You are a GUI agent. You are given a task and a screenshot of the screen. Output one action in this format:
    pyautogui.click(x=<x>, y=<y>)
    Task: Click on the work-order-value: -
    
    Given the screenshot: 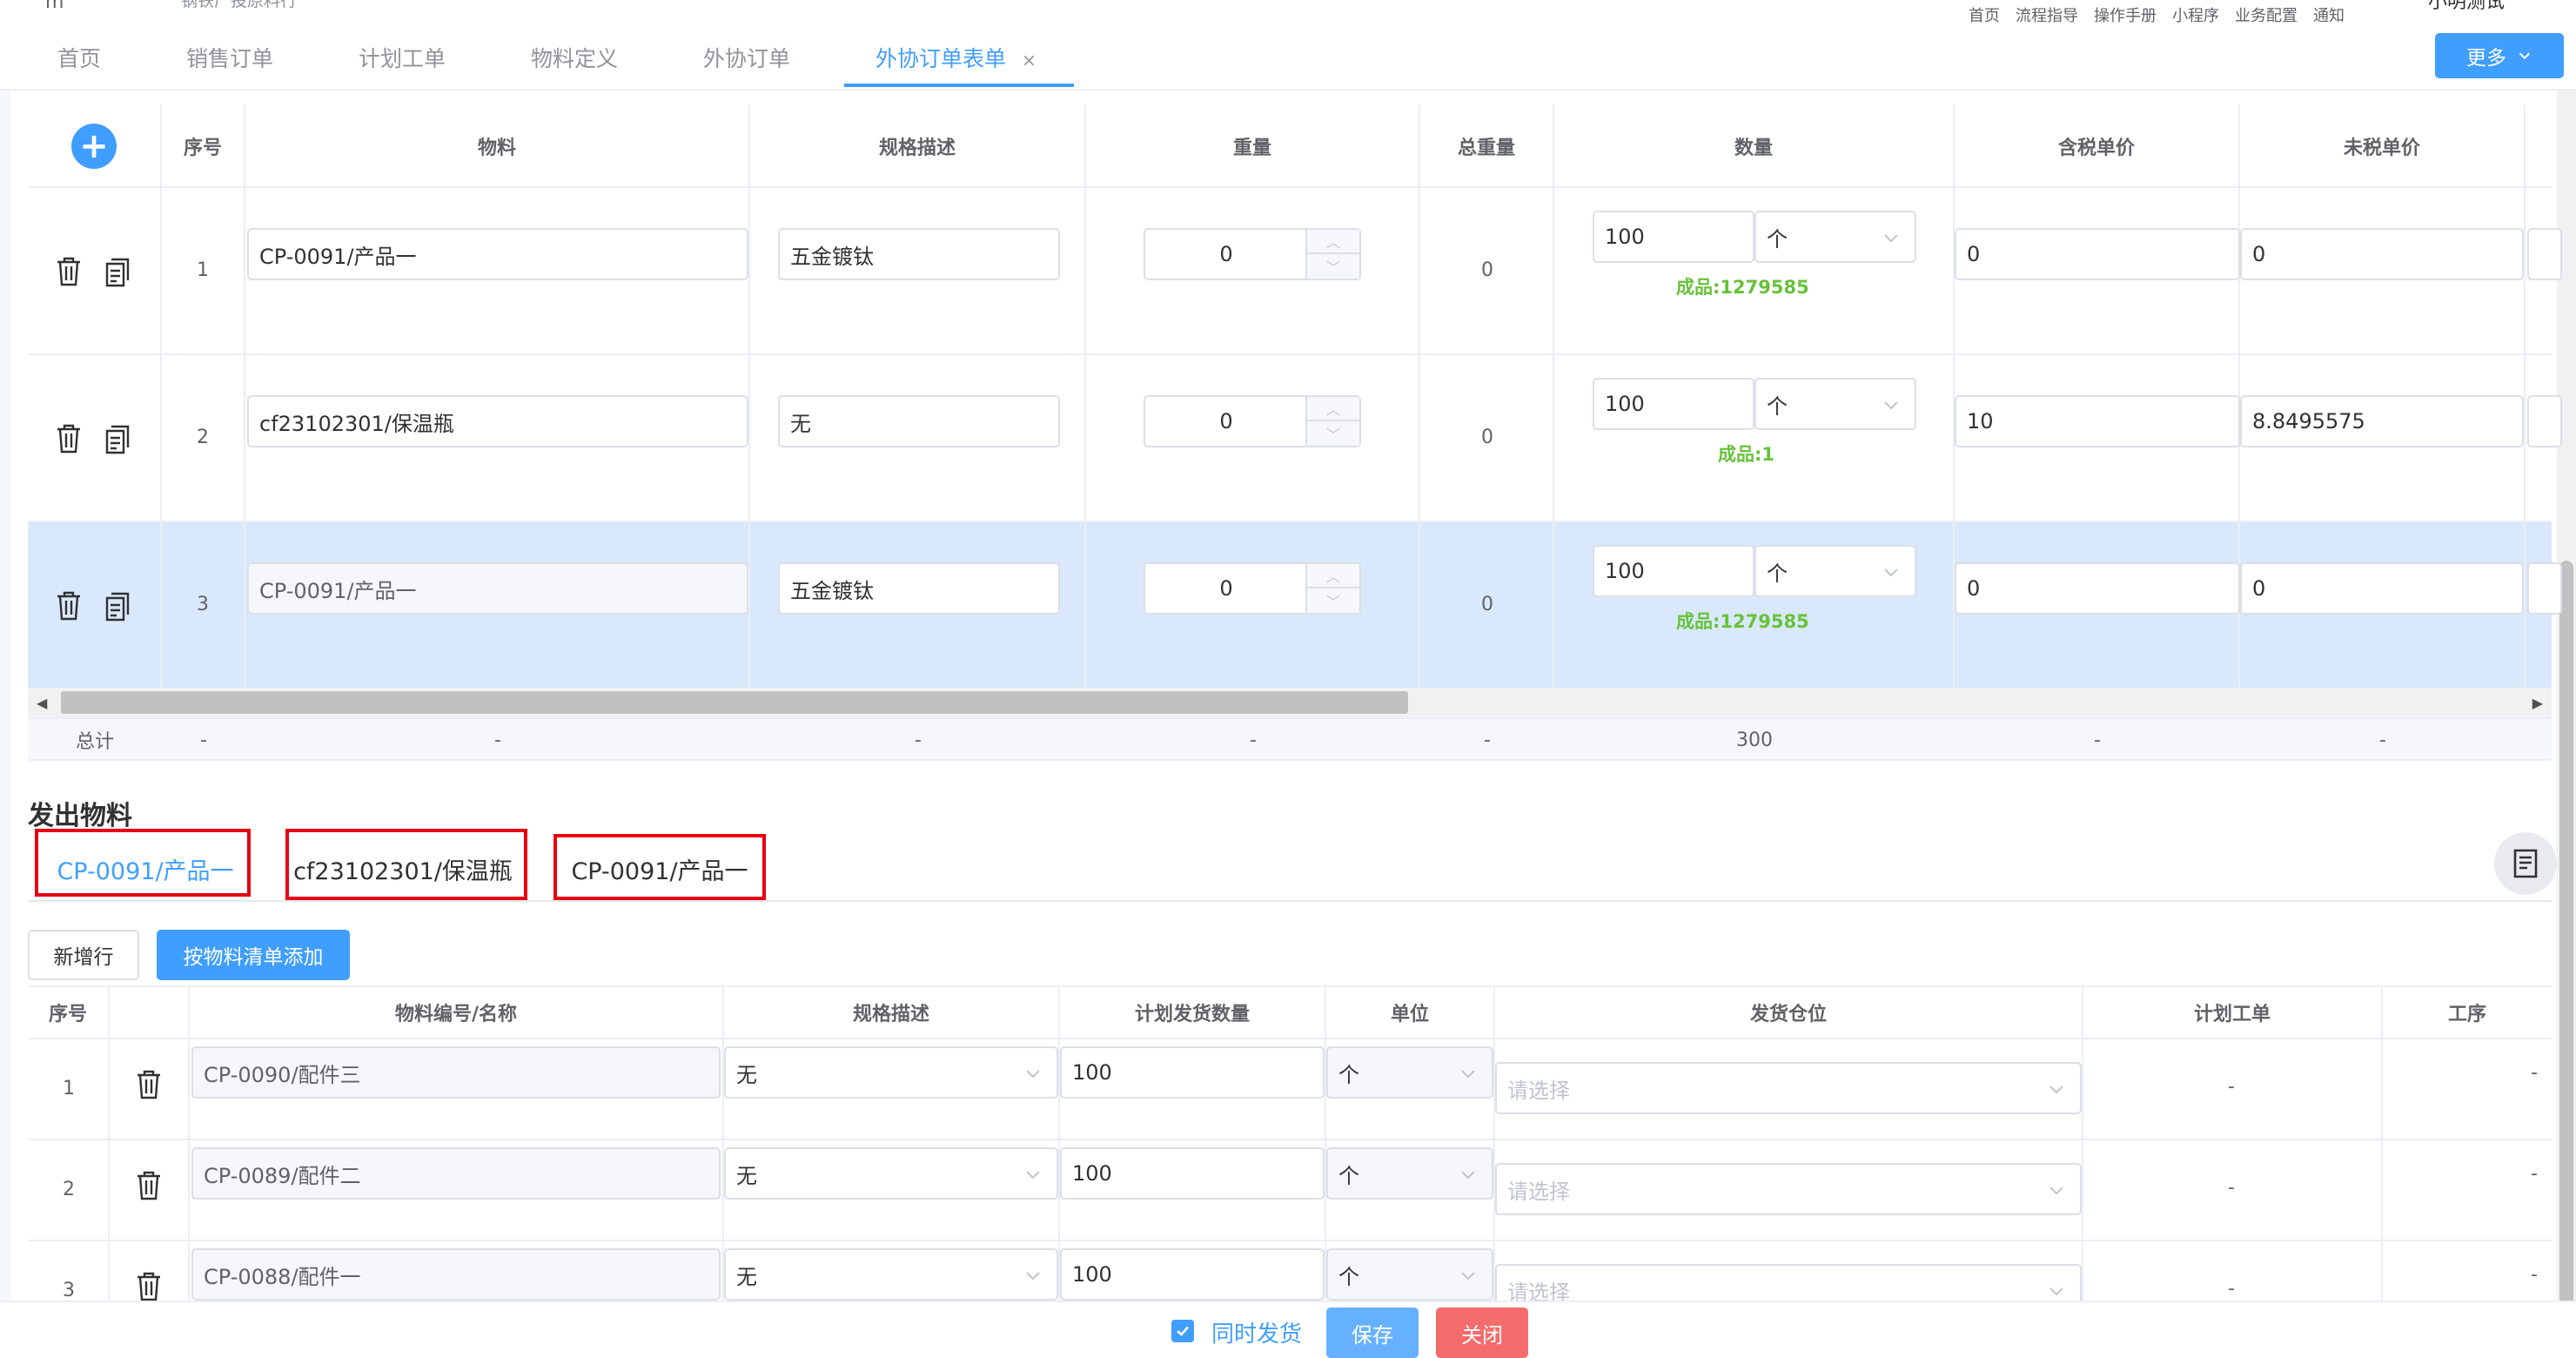 What is the action you would take?
    pyautogui.click(x=2232, y=1087)
    